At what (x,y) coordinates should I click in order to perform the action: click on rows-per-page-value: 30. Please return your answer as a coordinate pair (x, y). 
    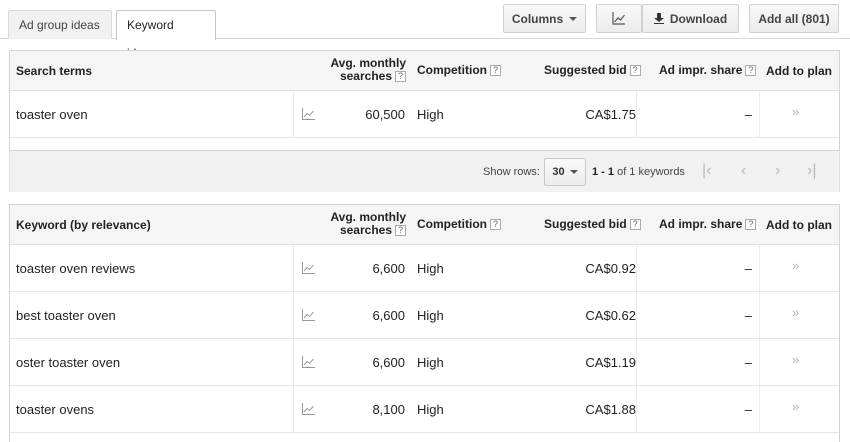
    Looking at the image, I should click on (558, 172).